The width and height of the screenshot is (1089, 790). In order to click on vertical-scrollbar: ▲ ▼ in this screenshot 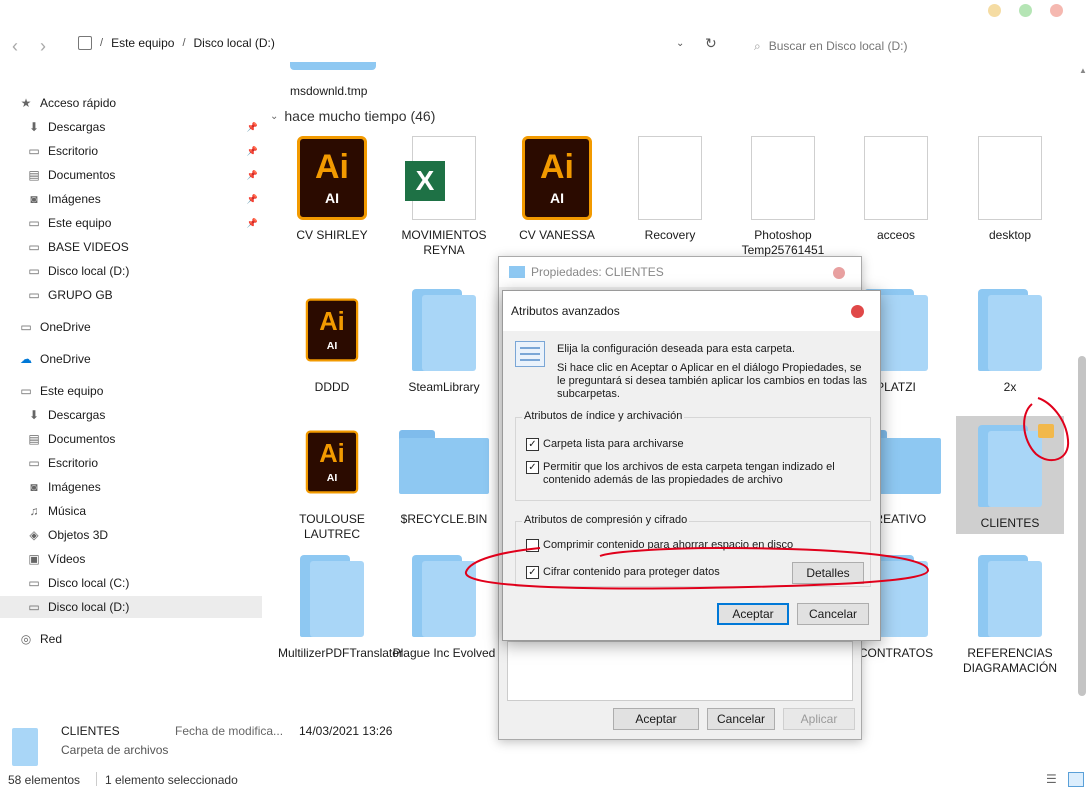, I will do `click(1082, 417)`.